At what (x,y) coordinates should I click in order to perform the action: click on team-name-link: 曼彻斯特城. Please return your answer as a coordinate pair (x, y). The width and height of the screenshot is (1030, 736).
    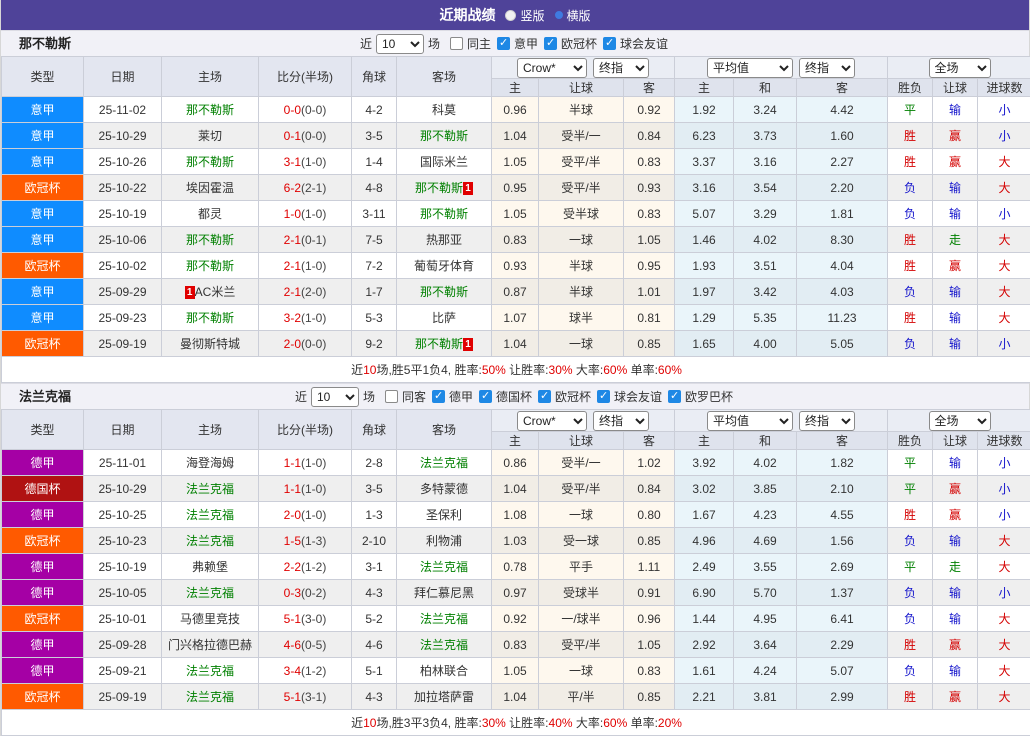
    Looking at the image, I should click on (210, 344).